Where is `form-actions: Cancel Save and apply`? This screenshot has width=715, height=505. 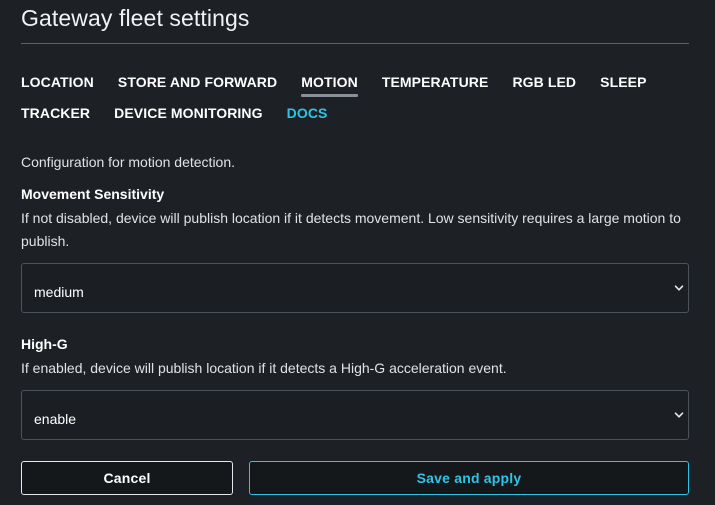 form-actions: Cancel Save and apply is located at coordinates (355, 478).